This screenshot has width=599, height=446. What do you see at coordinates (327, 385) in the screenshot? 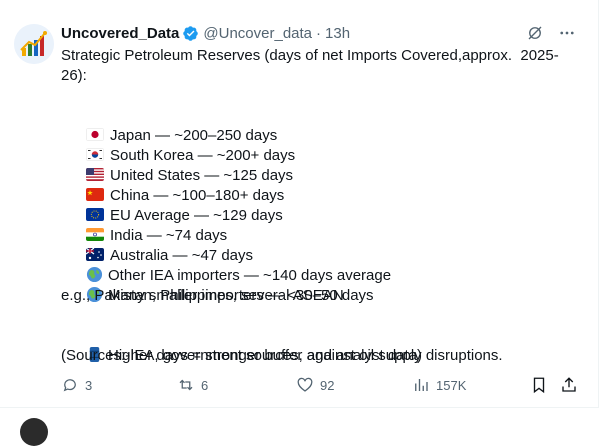
I see `like-count: 92` at bounding box center [327, 385].